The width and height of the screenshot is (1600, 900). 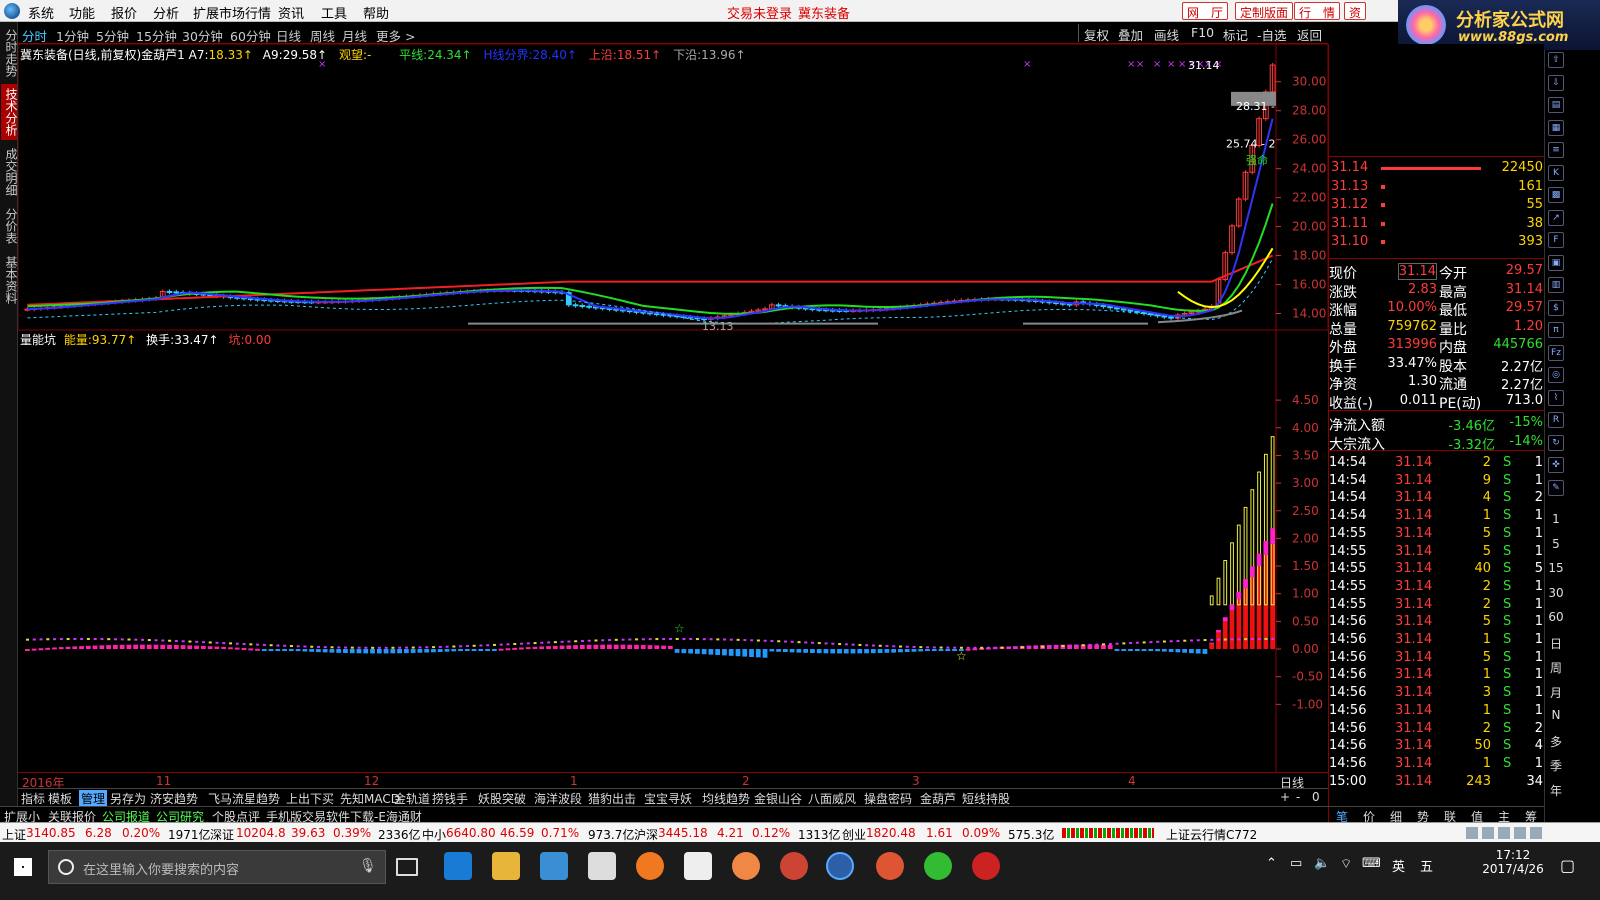 What do you see at coordinates (34, 35) in the screenshot?
I see `period-intraday: 分时` at bounding box center [34, 35].